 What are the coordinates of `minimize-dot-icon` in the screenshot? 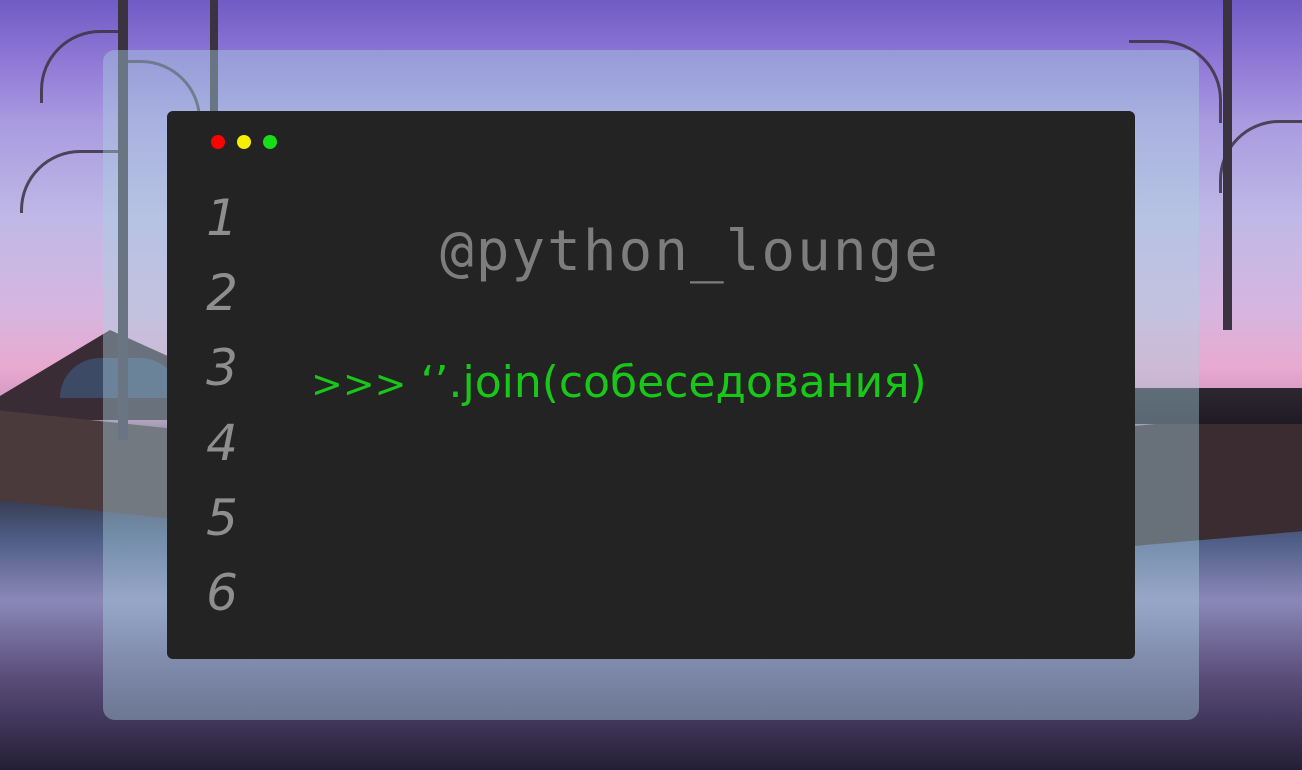 It's located at (244, 142).